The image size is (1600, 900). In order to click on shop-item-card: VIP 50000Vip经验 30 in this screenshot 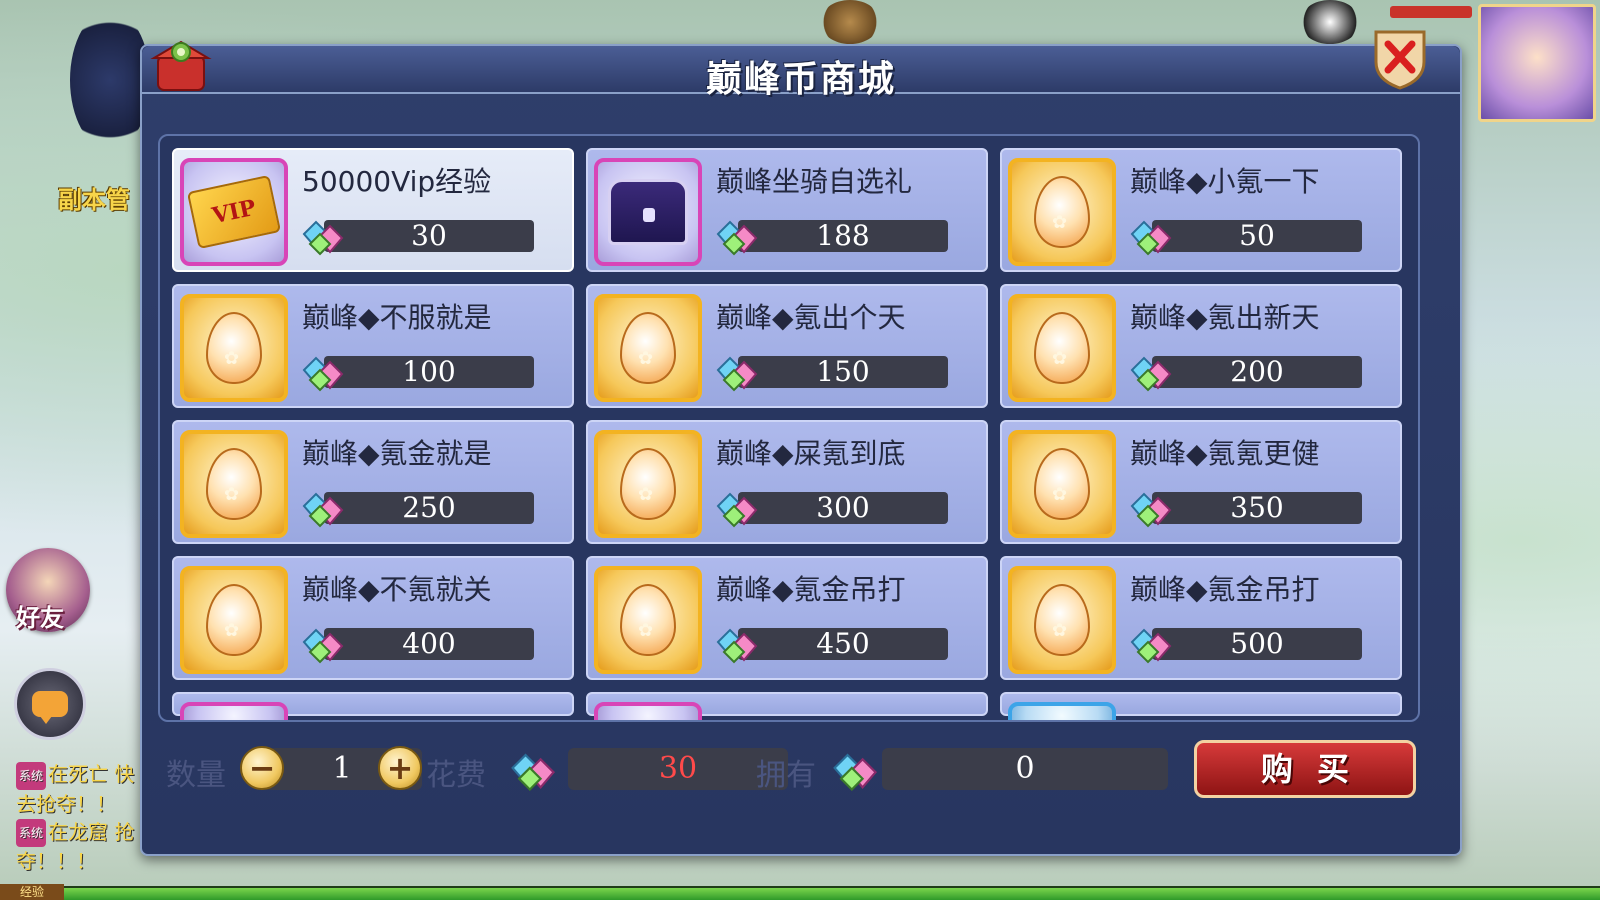, I will do `click(373, 210)`.